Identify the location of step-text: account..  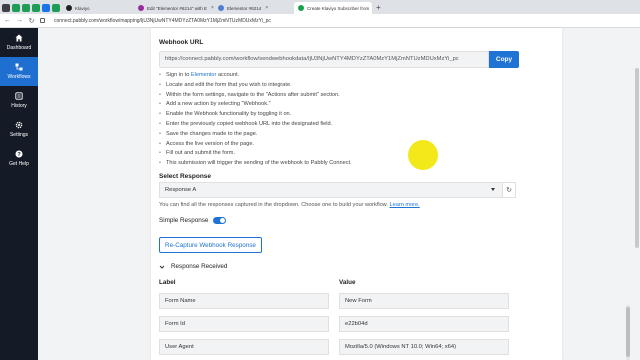
(228, 75).